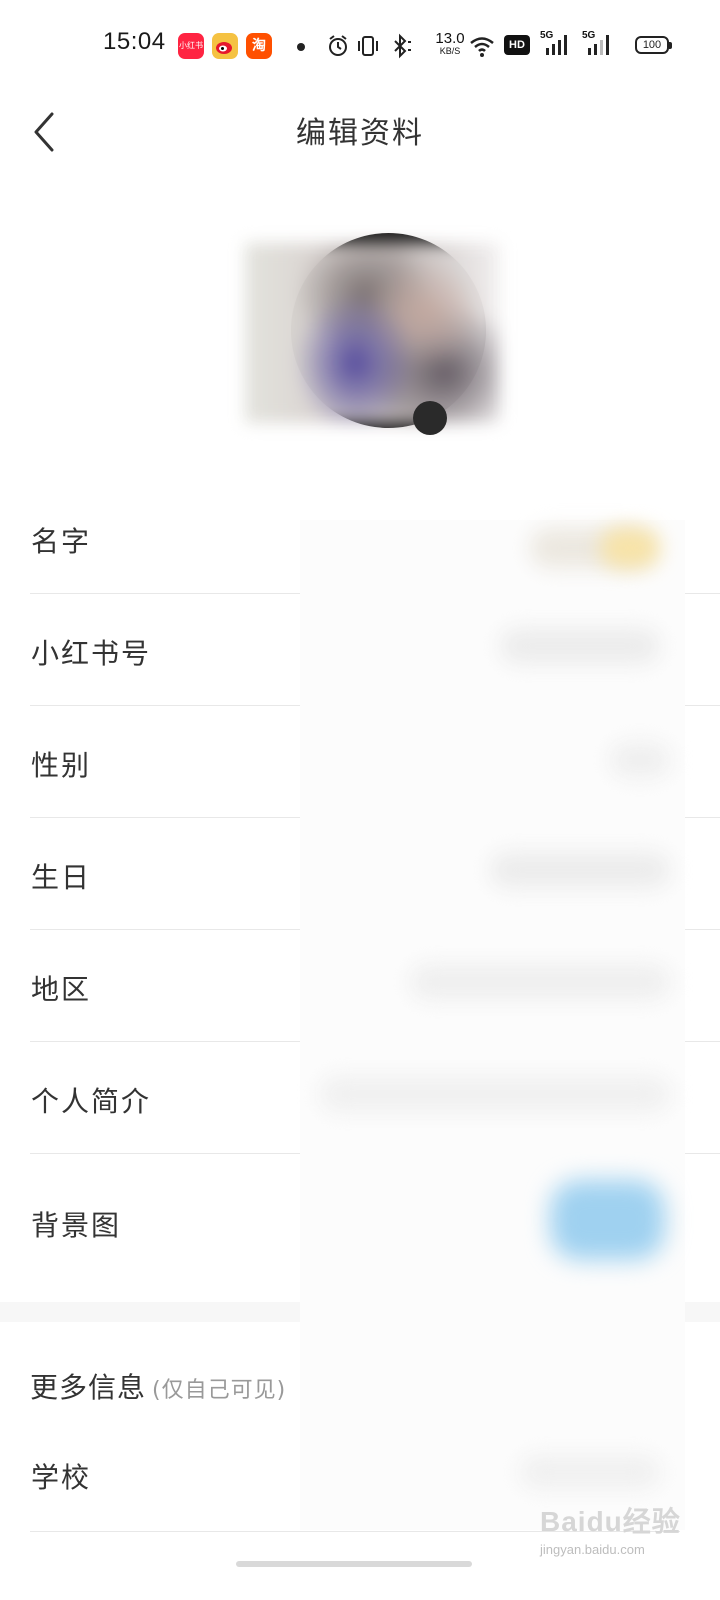 The height and width of the screenshot is (1600, 720). I want to click on xiaohongshu-app-icon: 小红书, so click(191, 46).